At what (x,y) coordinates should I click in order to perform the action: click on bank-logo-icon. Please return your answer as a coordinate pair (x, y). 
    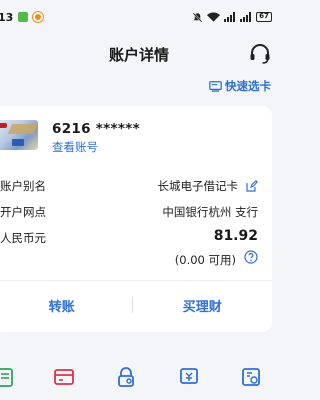
    Looking at the image, I should click on (3, 125).